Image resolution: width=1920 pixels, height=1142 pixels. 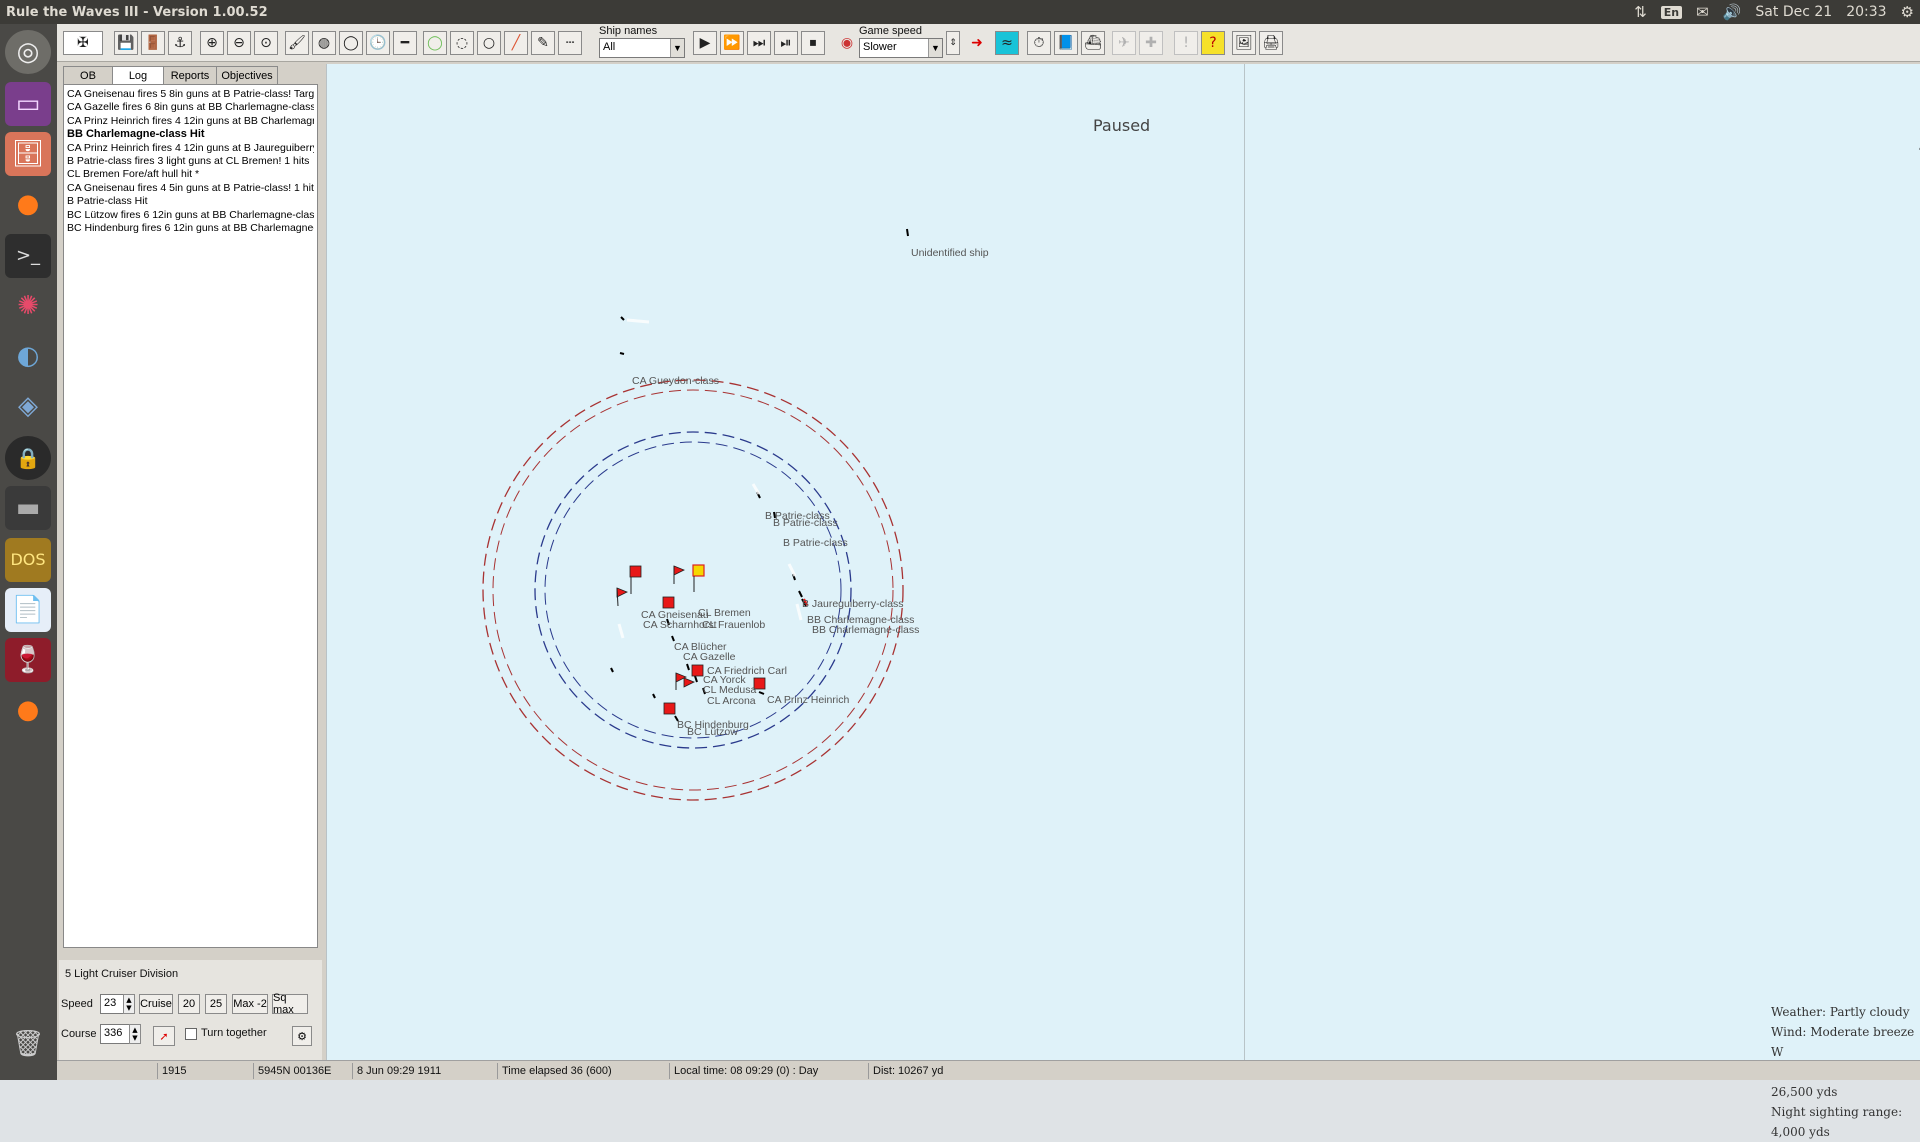 I want to click on keyboard-layout-indicator: En, so click(x=1671, y=12).